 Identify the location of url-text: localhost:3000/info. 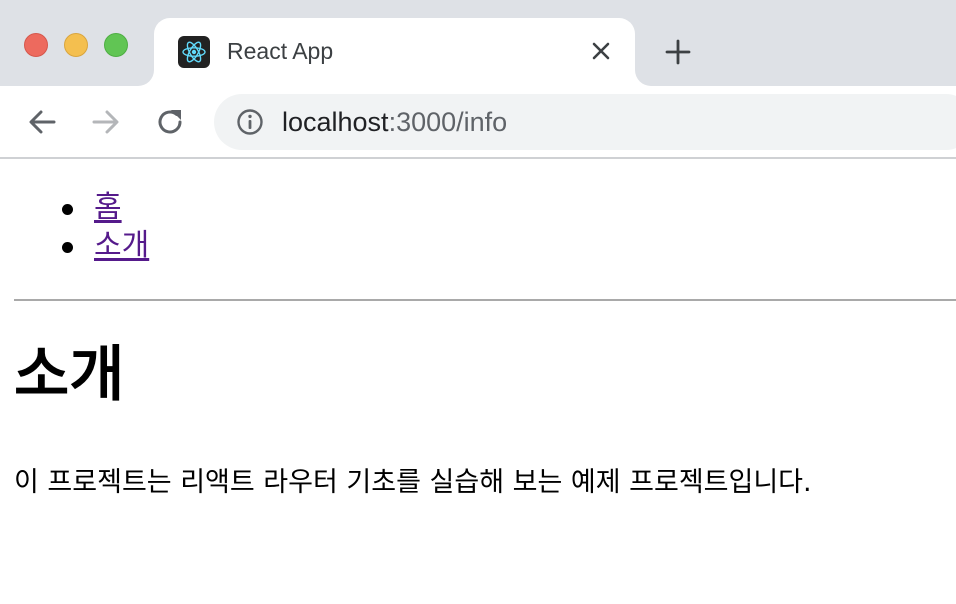
(394, 122).